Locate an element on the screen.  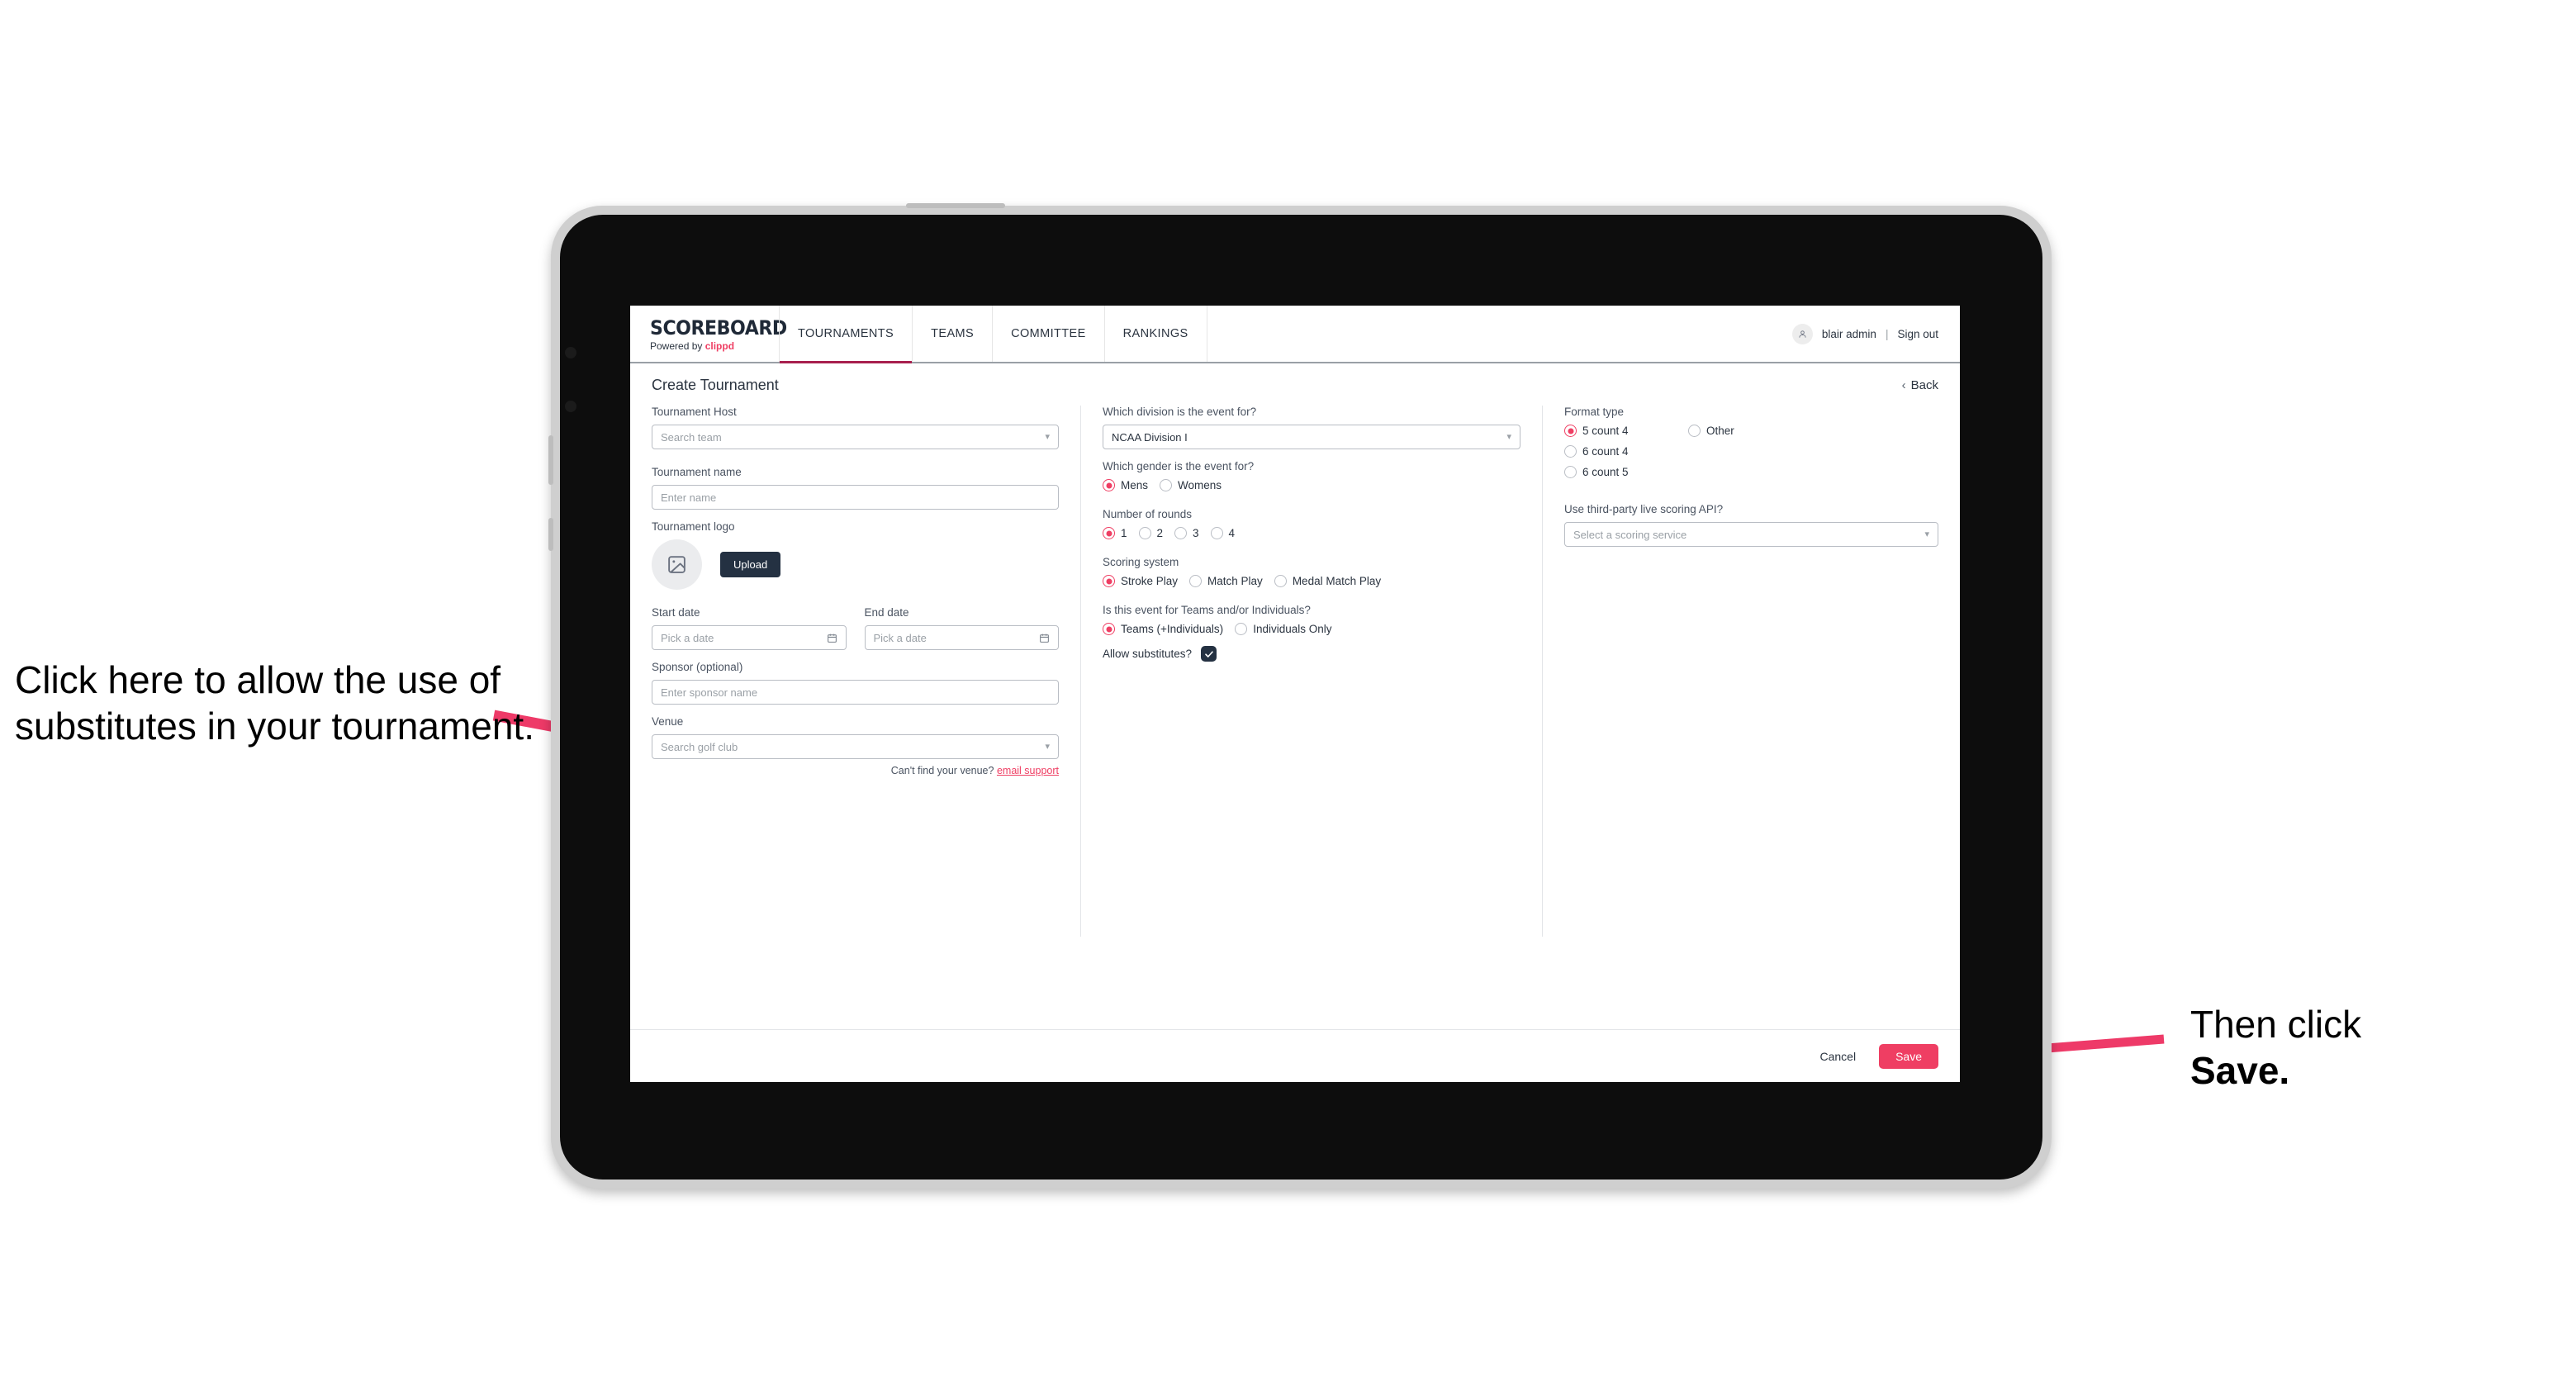
radio-label: 6 count 4 is located at coordinates (1605, 451).